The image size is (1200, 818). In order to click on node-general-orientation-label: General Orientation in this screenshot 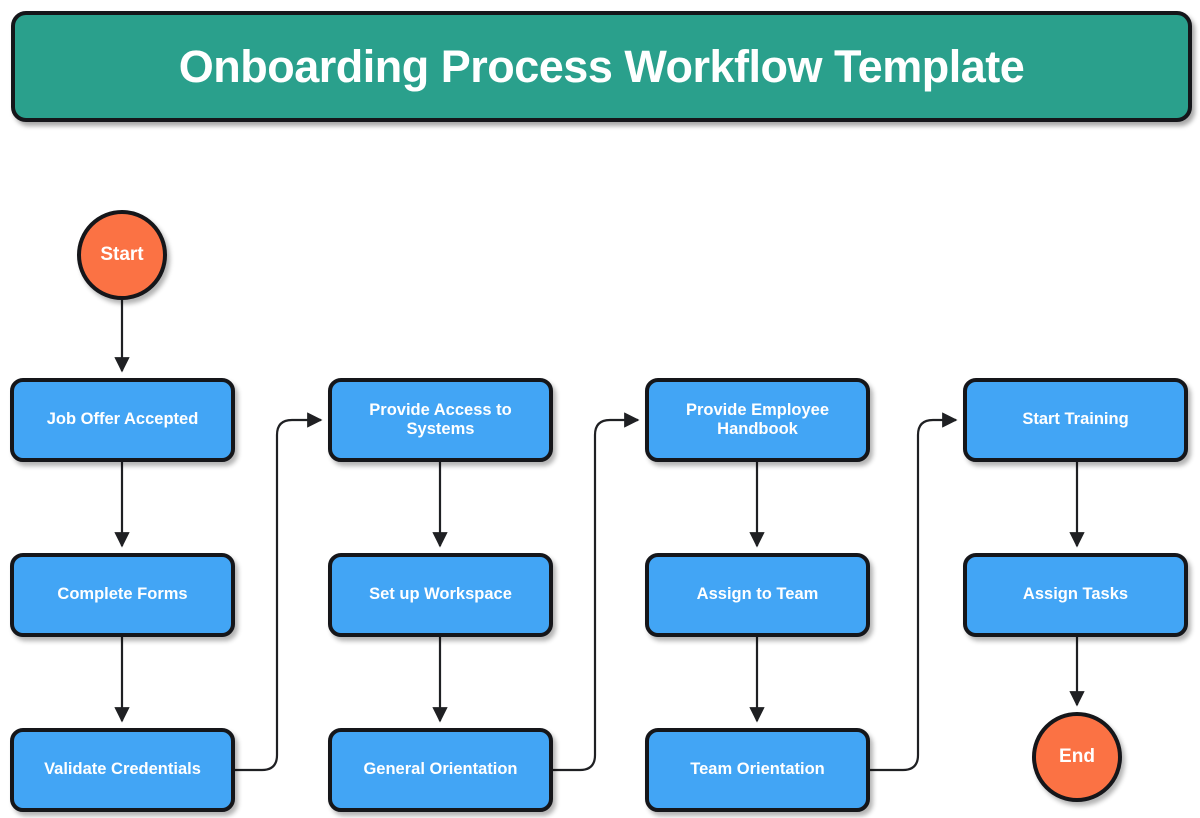, I will do `click(440, 769)`.